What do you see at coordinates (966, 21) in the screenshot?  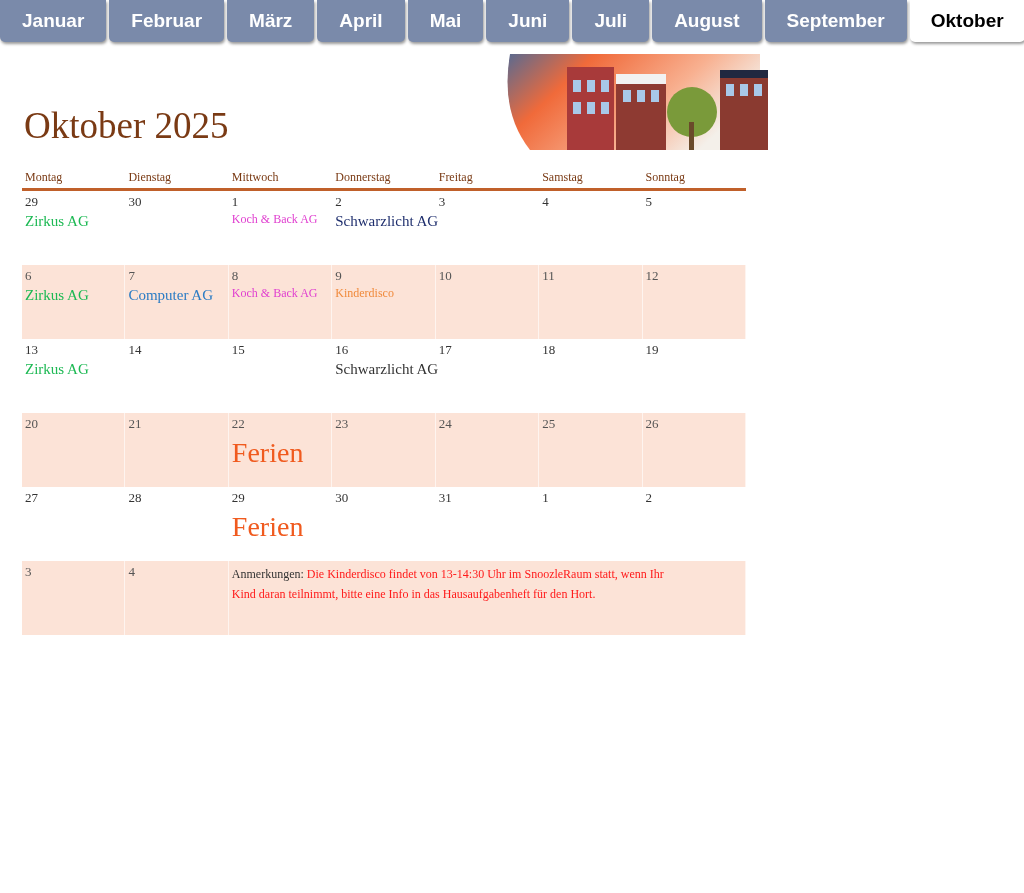 I see `month-tab: Oktober` at bounding box center [966, 21].